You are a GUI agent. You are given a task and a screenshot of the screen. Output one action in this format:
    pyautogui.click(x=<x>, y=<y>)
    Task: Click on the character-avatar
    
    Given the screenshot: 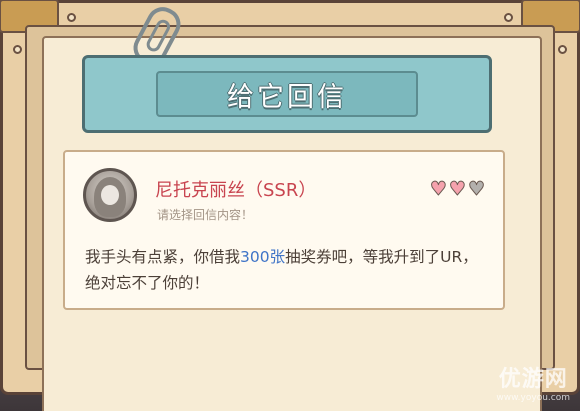 What is the action you would take?
    pyautogui.click(x=110, y=195)
    